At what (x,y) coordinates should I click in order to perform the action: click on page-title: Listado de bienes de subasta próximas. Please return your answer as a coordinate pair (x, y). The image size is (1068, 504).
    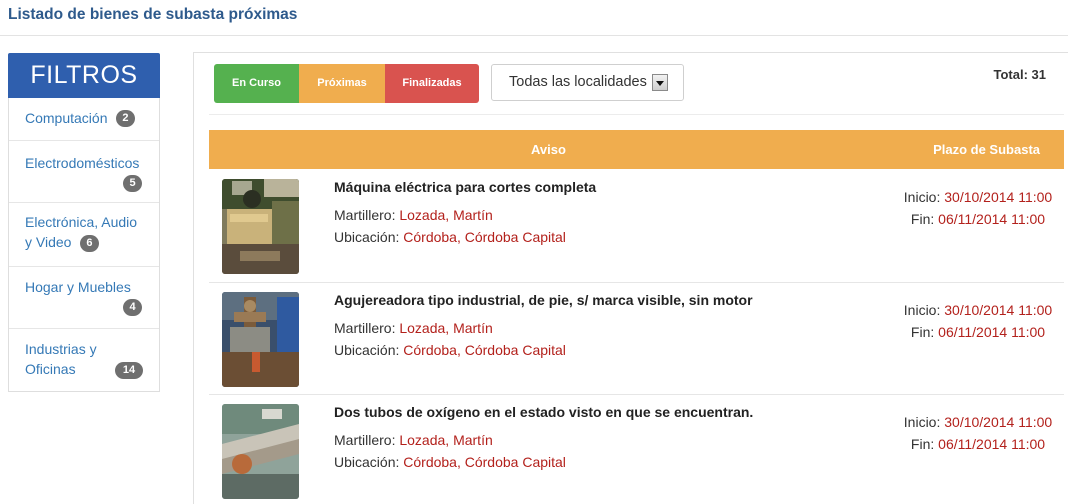
    Looking at the image, I should click on (153, 14).